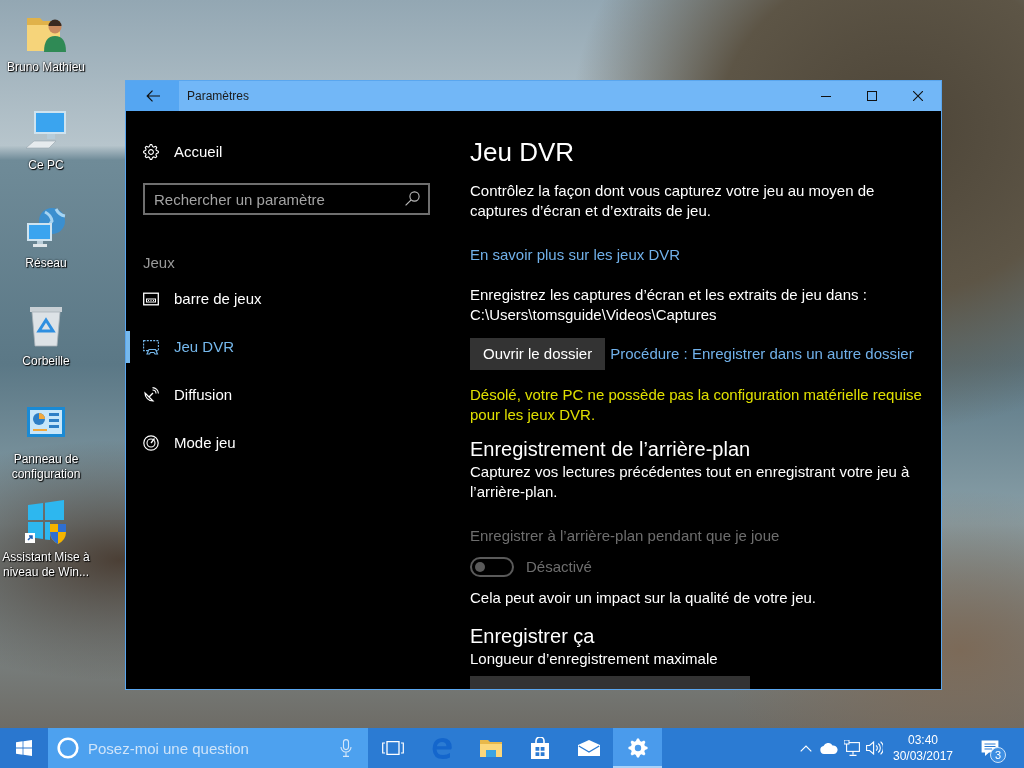 The height and width of the screenshot is (768, 1024). I want to click on procedure-link: Procédure : Enregistrer dans un autre dossier, so click(762, 354).